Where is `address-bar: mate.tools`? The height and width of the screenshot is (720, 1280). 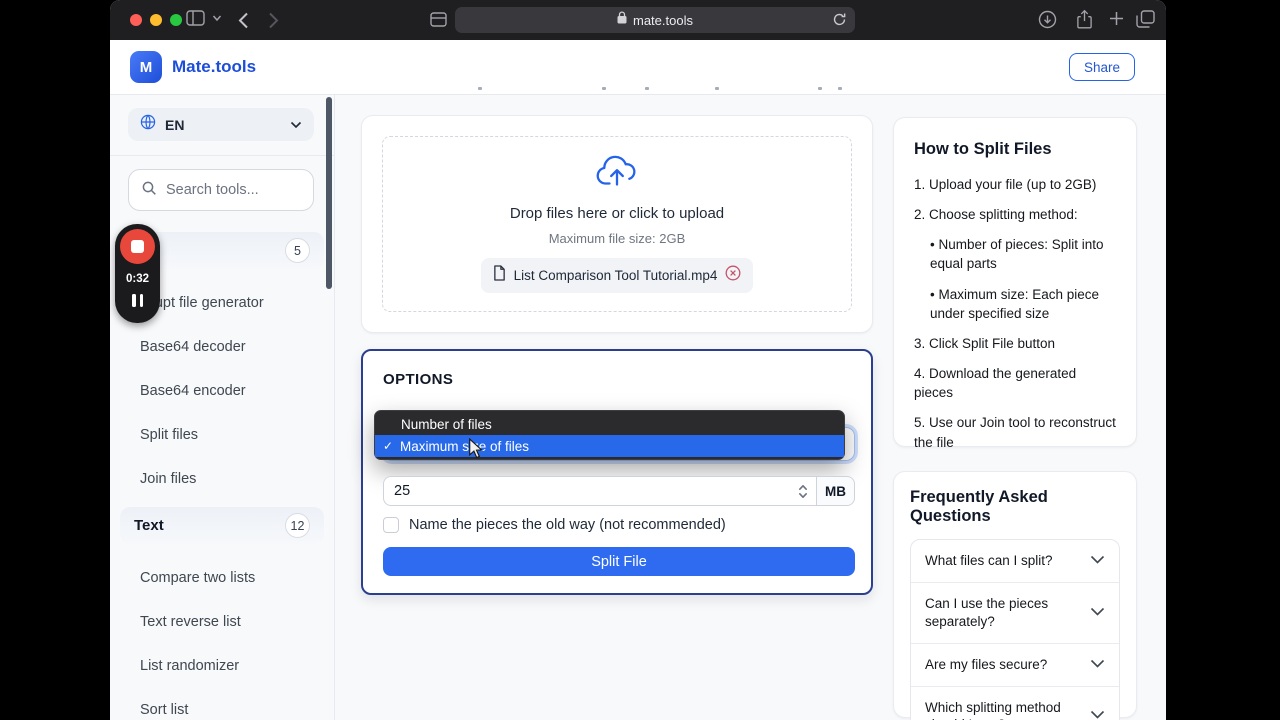 address-bar: mate.tools is located at coordinates (655, 20).